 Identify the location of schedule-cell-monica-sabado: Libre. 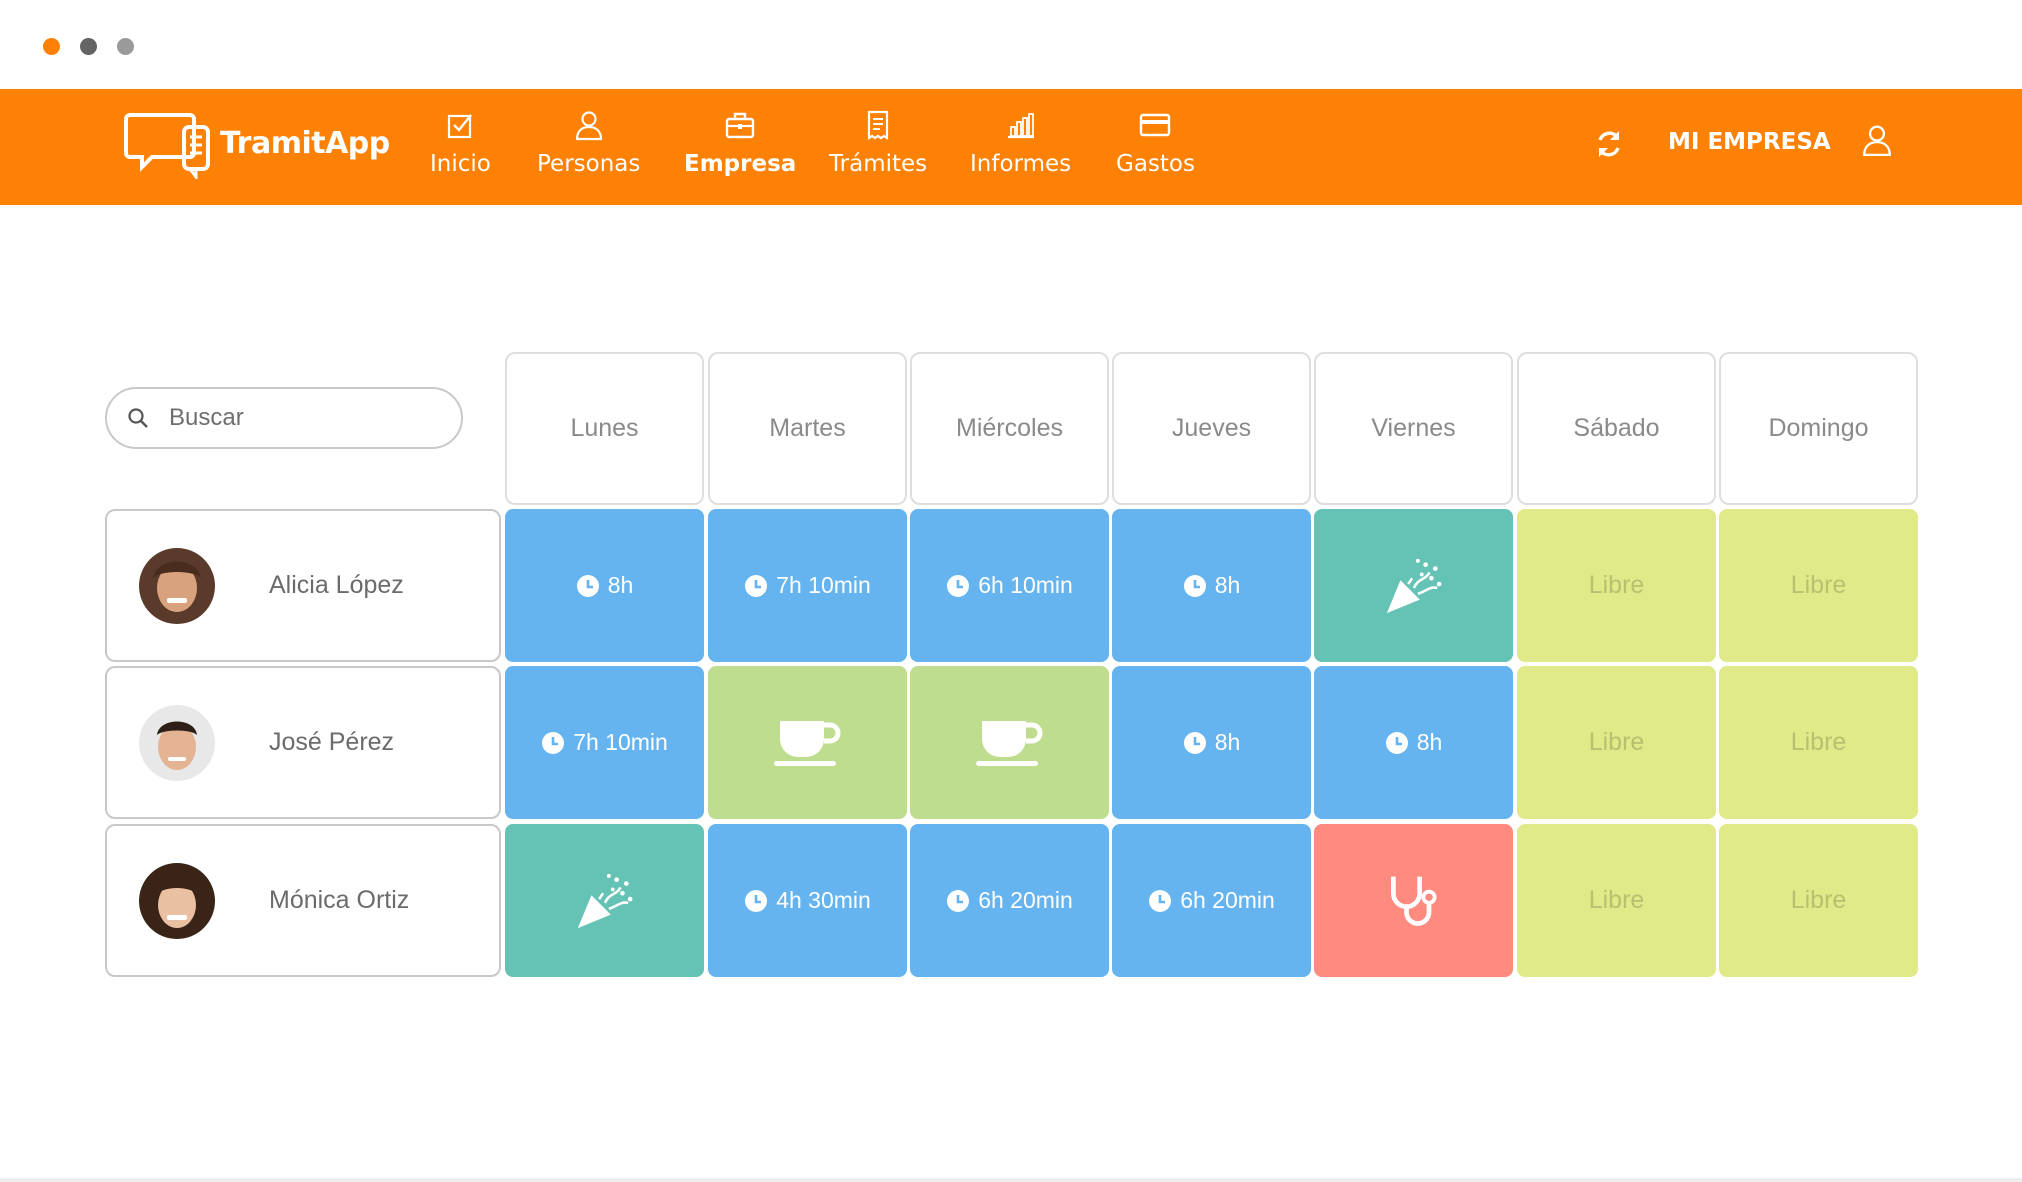
(1616, 900).